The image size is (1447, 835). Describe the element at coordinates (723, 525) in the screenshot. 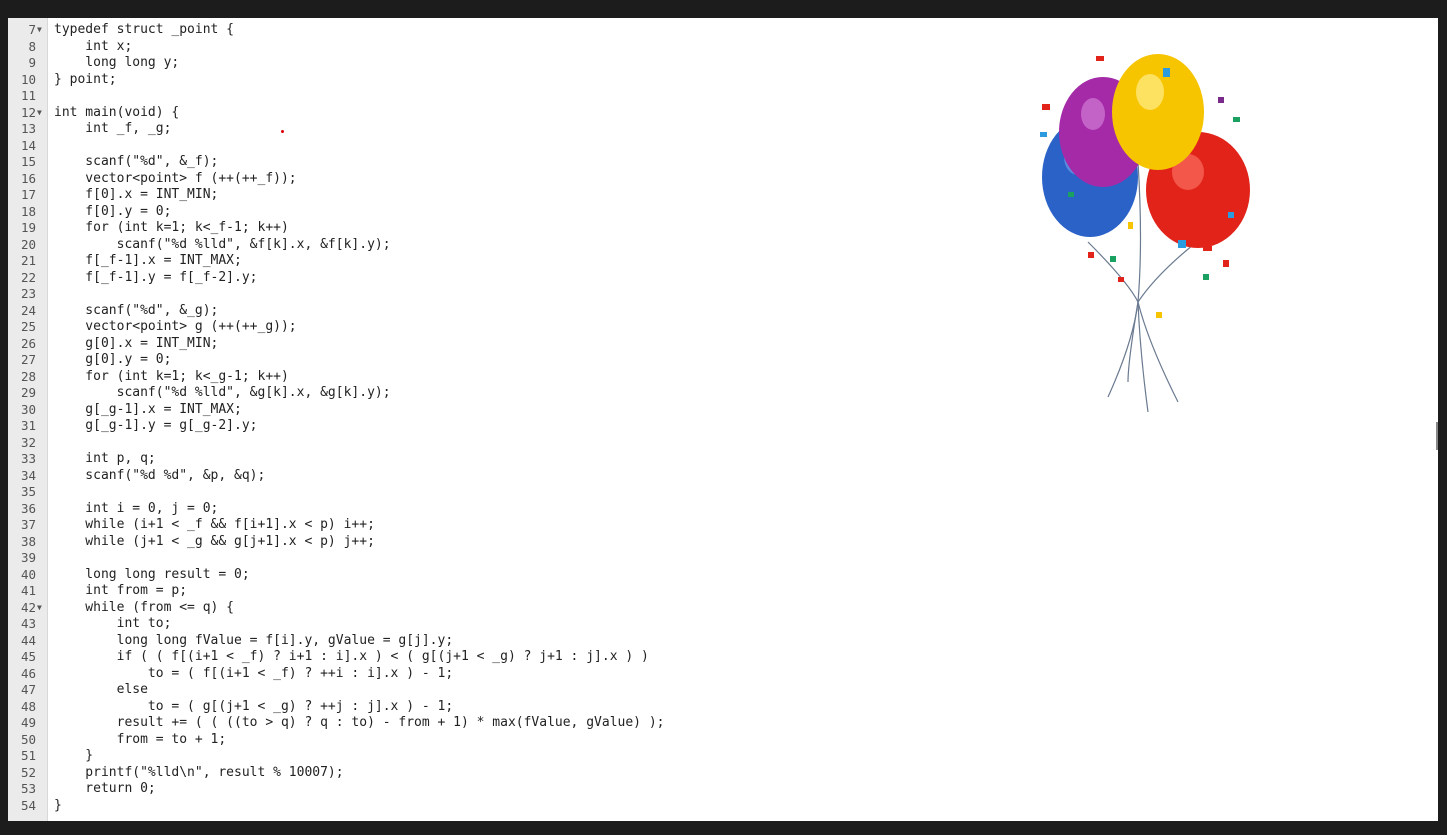

I see `code-line: 37 while (i+1 < _f && f[i+1].x < p) i++;` at that location.